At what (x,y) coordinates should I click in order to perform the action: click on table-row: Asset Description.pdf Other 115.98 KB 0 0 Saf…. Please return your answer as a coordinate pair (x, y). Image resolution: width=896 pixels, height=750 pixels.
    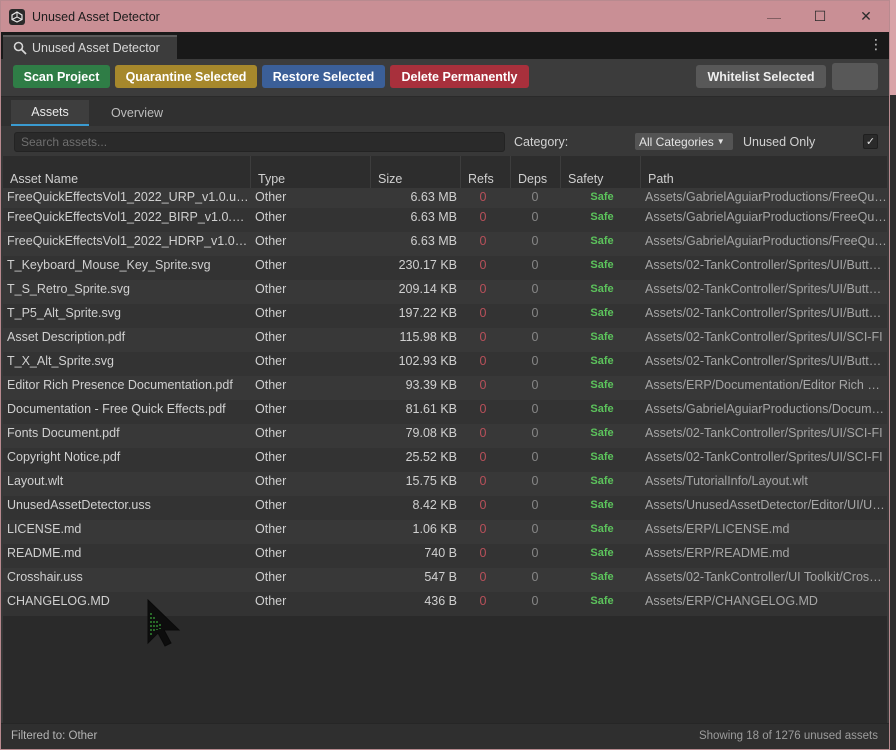
    Looking at the image, I should click on (445, 340).